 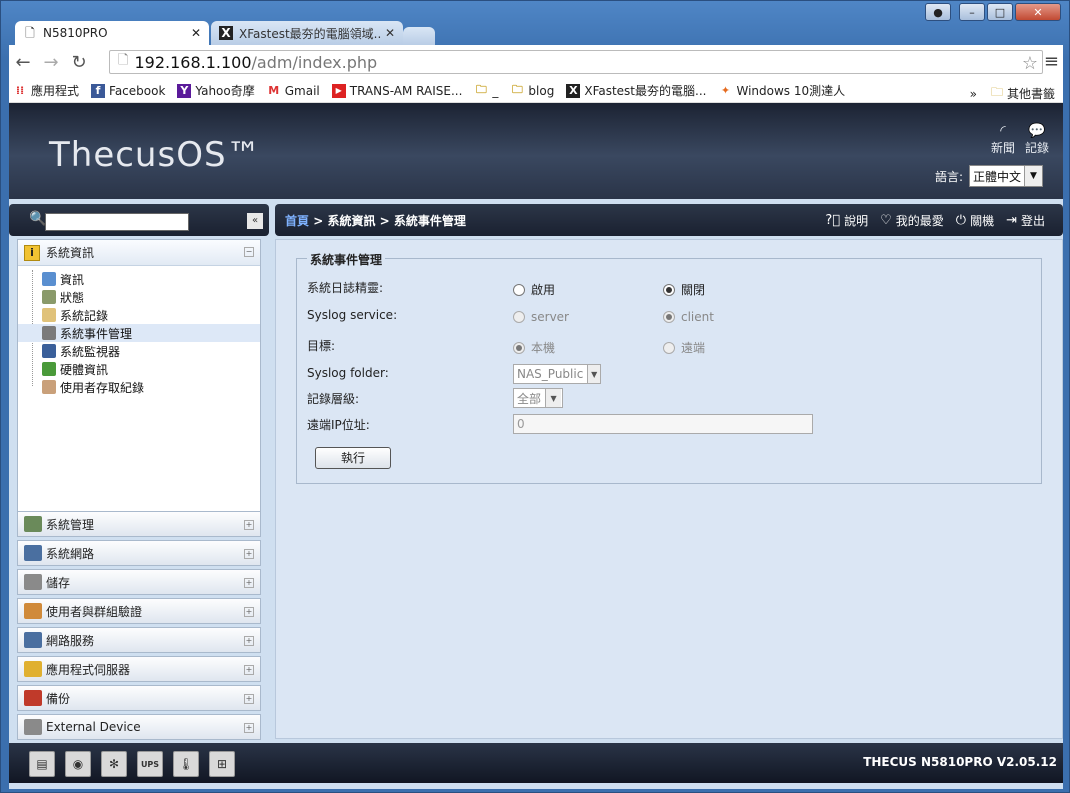 What do you see at coordinates (669, 220) in the screenshot?
I see `breadcrumb-bar: 首頁 > 系統資訊 > 系統事件管理 ?⃝ 說明 ♡ 我的最愛 ⏻ 關機 ⇥ 登出` at bounding box center [669, 220].